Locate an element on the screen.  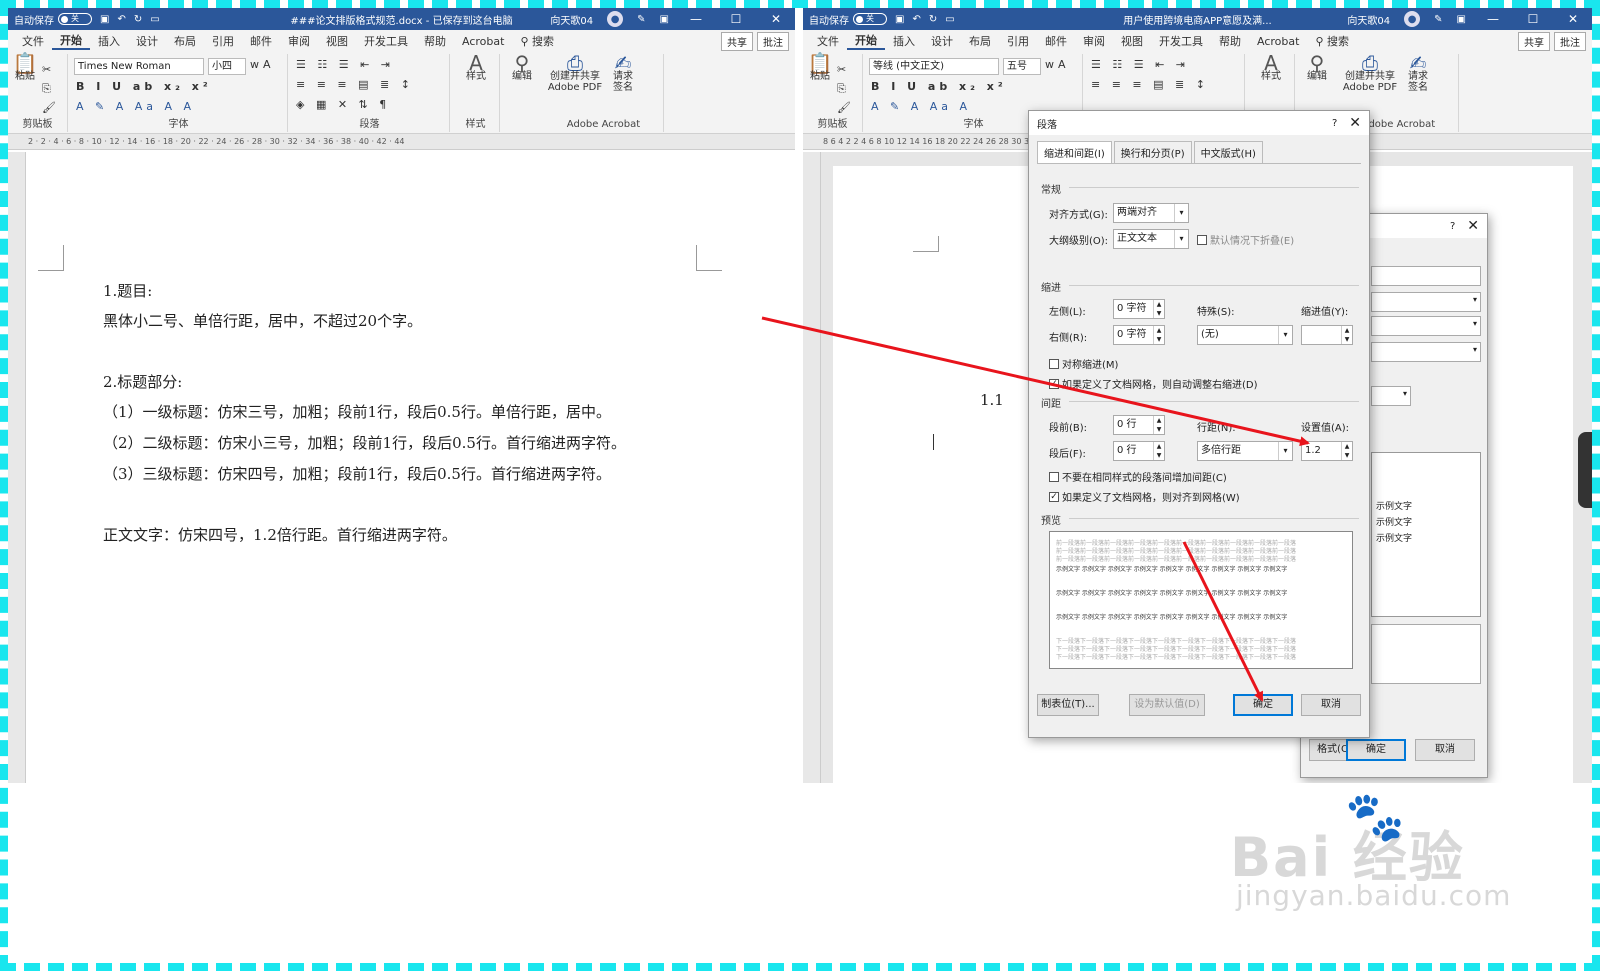
comment-button: 批注 is located at coordinates (1570, 41).